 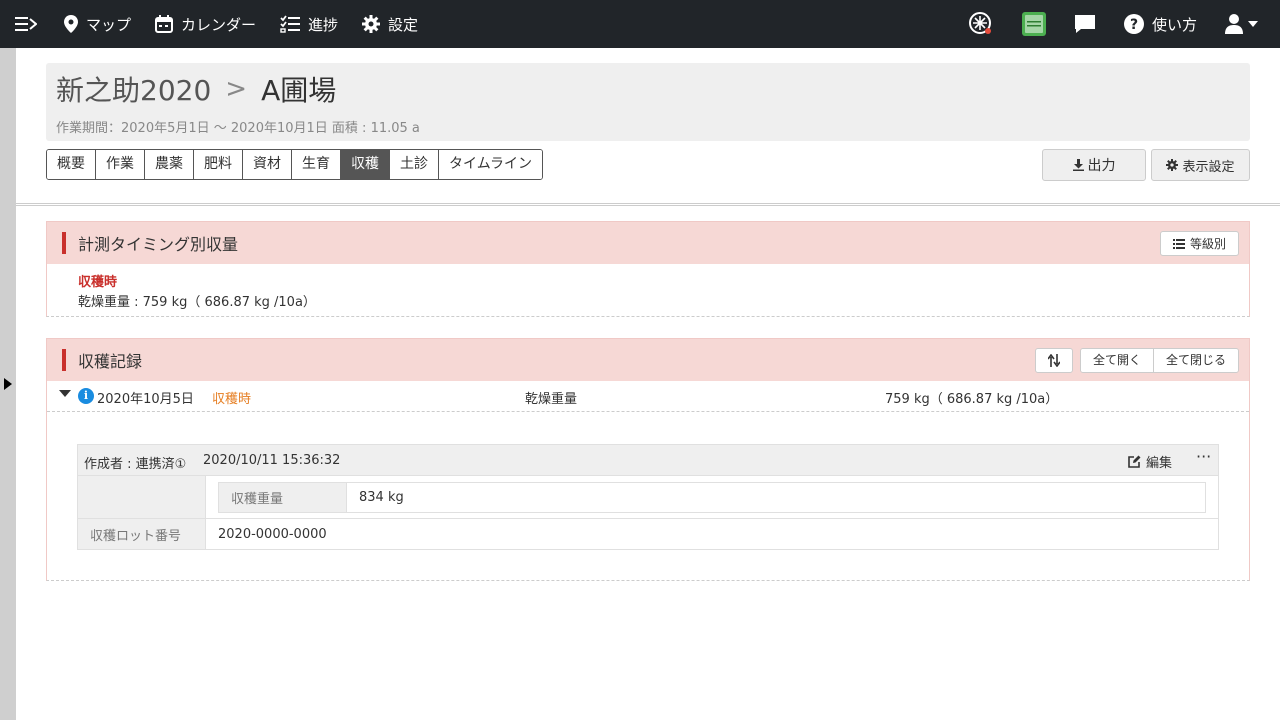 I want to click on more-options-button: ···, so click(x=1203, y=456).